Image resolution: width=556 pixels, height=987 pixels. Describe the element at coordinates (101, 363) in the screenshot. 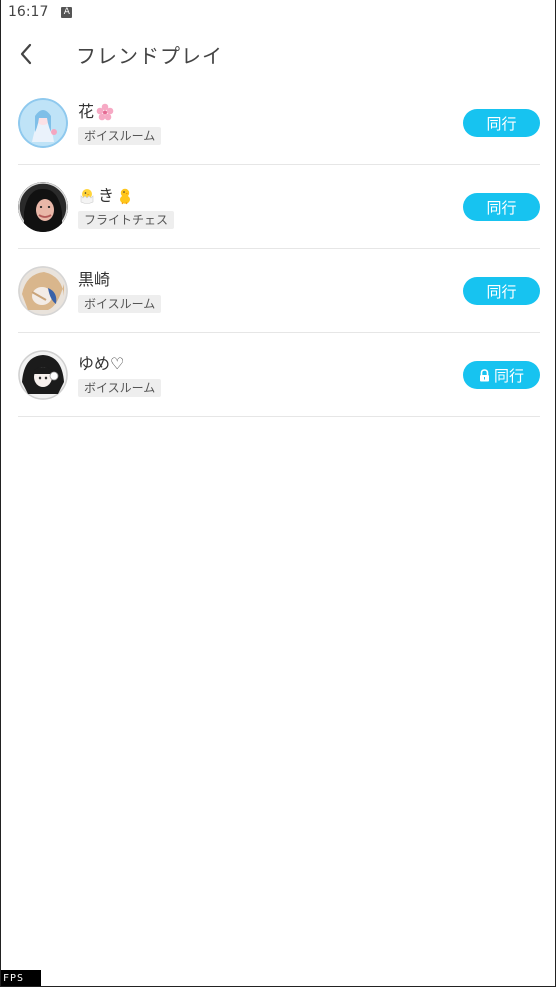

I see `friend-name-text: ゆめ♡` at that location.